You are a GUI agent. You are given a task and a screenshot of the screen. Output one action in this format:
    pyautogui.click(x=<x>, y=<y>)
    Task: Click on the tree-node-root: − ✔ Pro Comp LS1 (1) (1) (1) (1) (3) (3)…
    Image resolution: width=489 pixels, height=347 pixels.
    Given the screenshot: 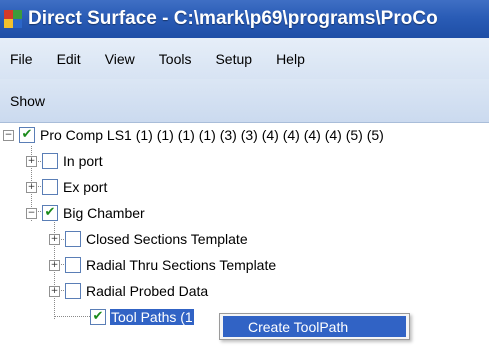 What is the action you would take?
    pyautogui.click(x=194, y=135)
    